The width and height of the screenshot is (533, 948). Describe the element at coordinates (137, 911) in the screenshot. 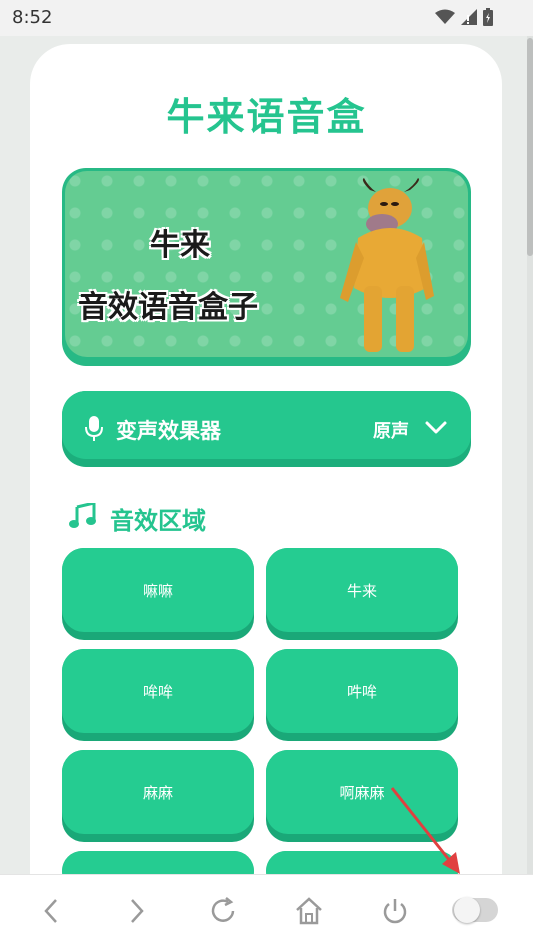

I see `forward-icon` at that location.